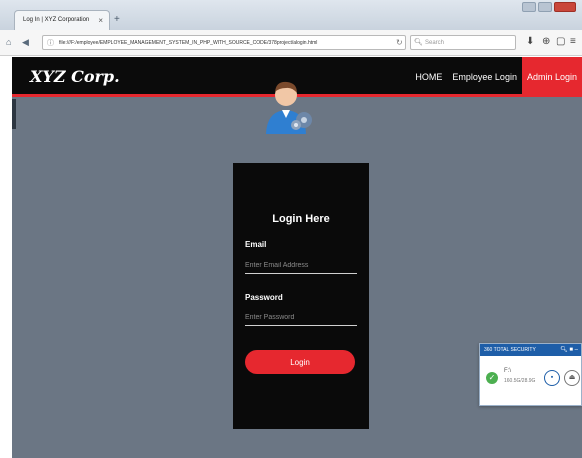  What do you see at coordinates (56, 20) in the screenshot?
I see `tab-title: Log In | XYZ Corporation` at bounding box center [56, 20].